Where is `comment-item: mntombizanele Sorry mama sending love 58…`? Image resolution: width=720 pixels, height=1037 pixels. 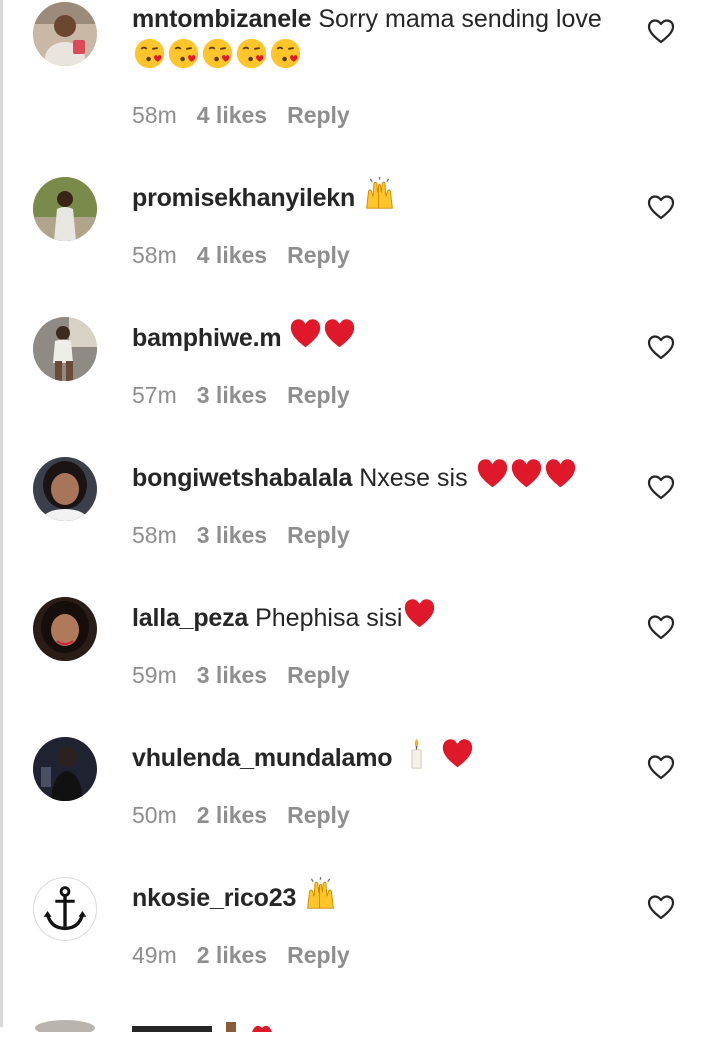 comment-item: mntombizanele Sorry mama sending love 58… is located at coordinates (360, 70).